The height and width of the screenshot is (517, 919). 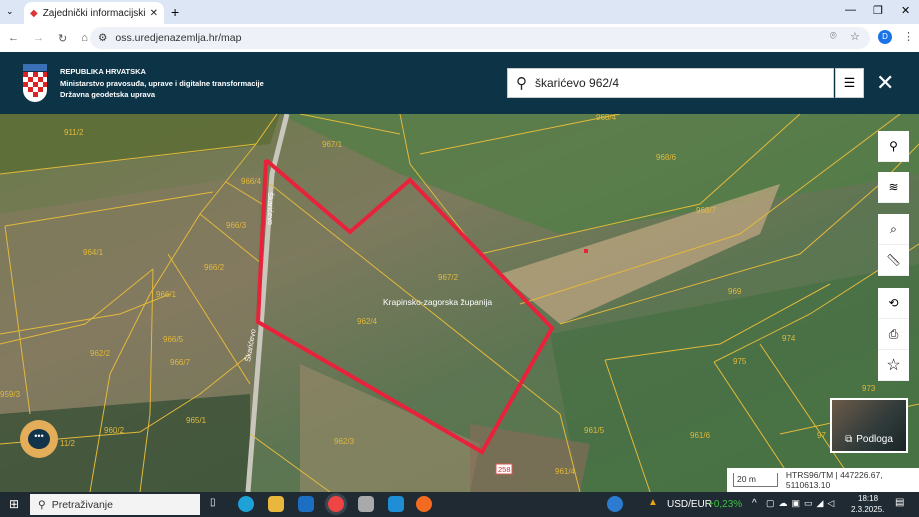 What do you see at coordinates (878, 10) in the screenshot?
I see `maximize-icon: ❐` at bounding box center [878, 10].